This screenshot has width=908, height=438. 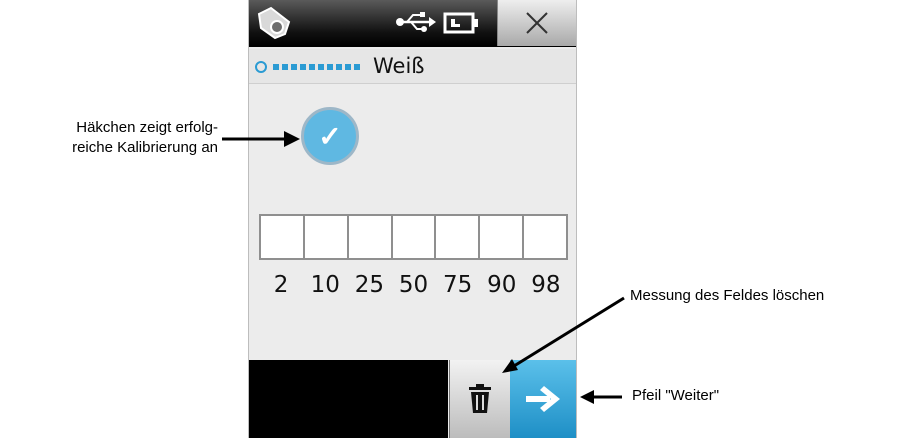 I want to click on next-arrow-head, so click(x=587, y=397).